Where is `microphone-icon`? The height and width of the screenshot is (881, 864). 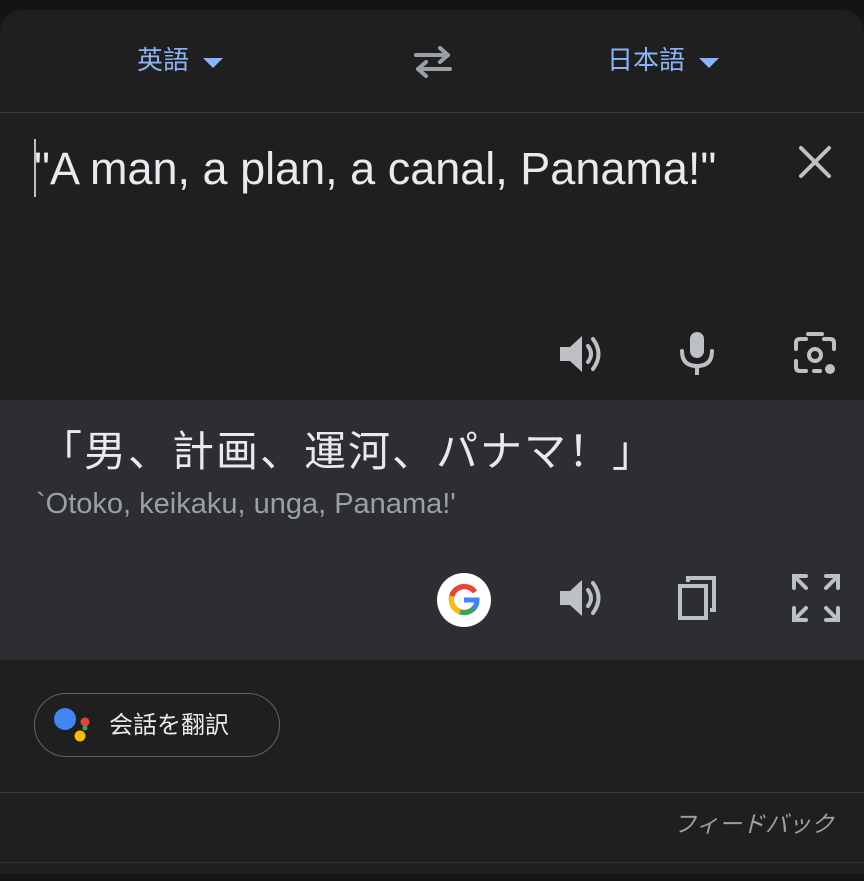
microphone-icon is located at coordinates (697, 354).